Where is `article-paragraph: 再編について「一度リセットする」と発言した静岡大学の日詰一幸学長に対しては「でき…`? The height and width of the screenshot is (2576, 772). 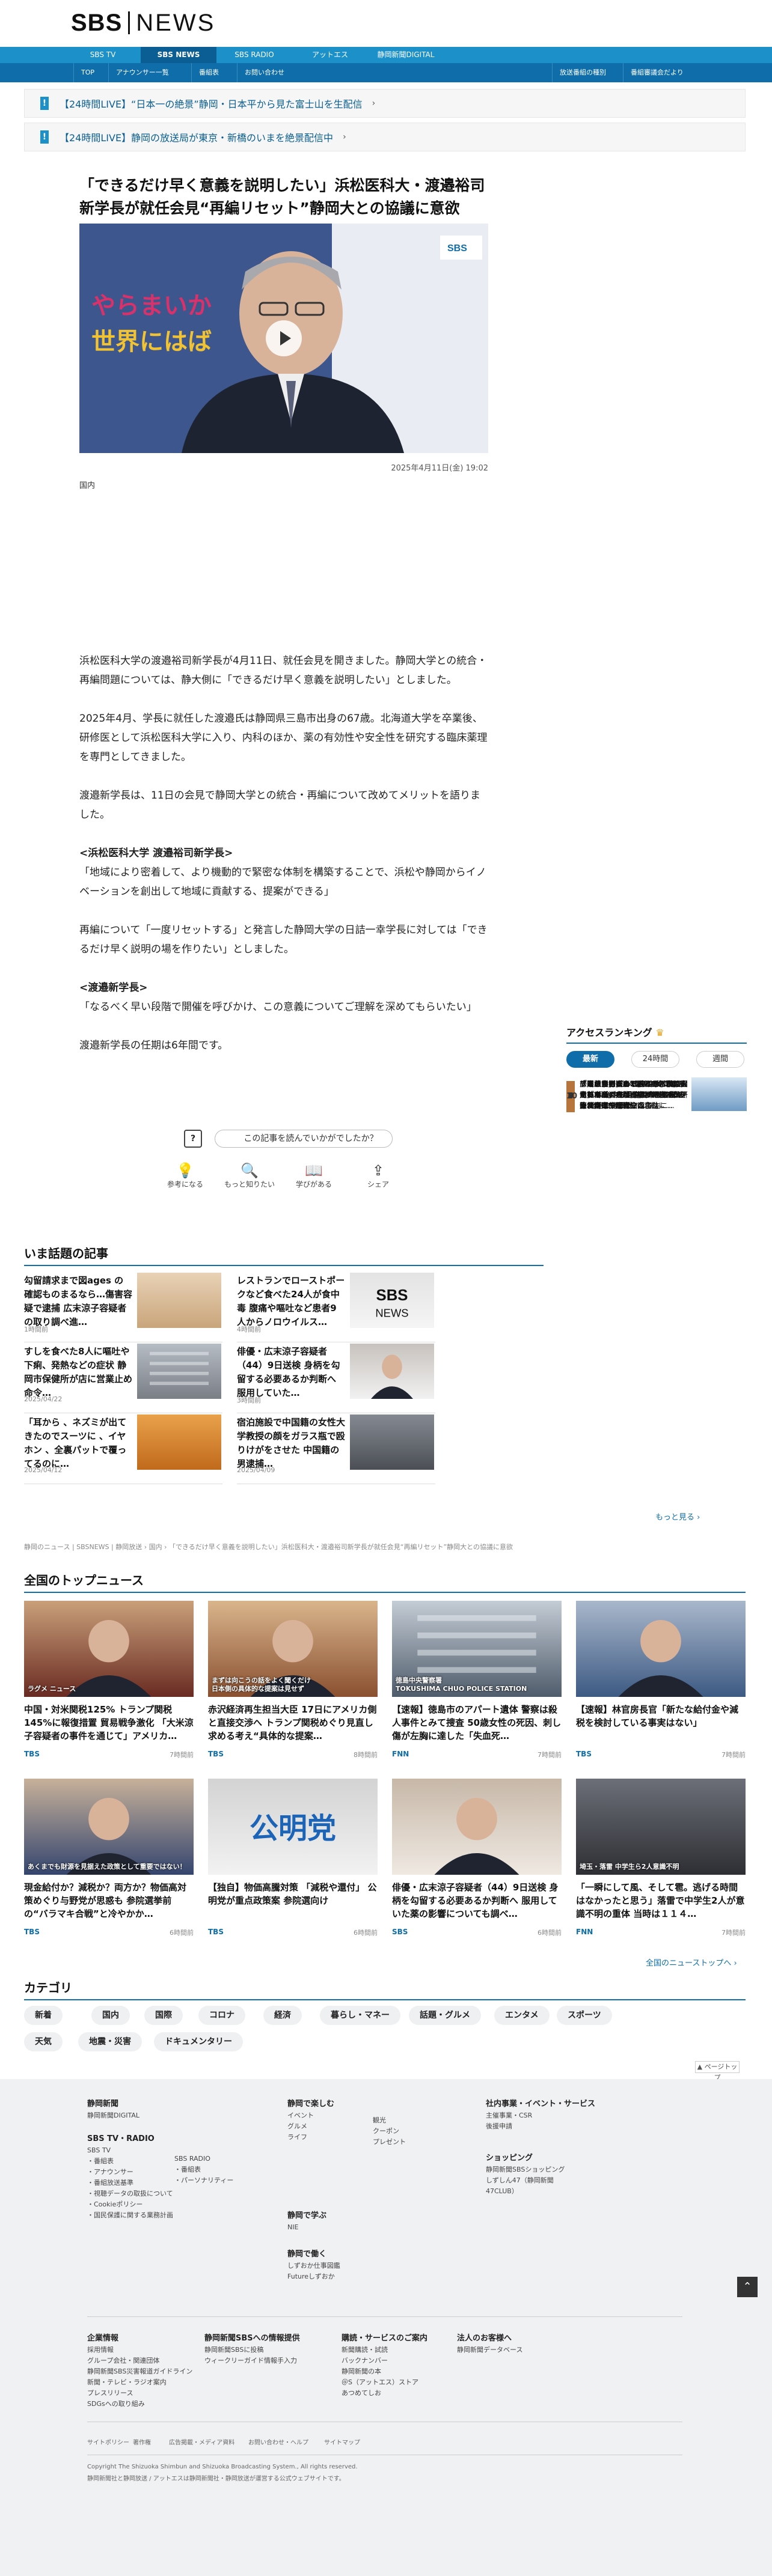 article-paragraph: 再編について「一度リセットする」と発言した静岡大学の日詰一幸学長に対しては「でき… is located at coordinates (283, 939).